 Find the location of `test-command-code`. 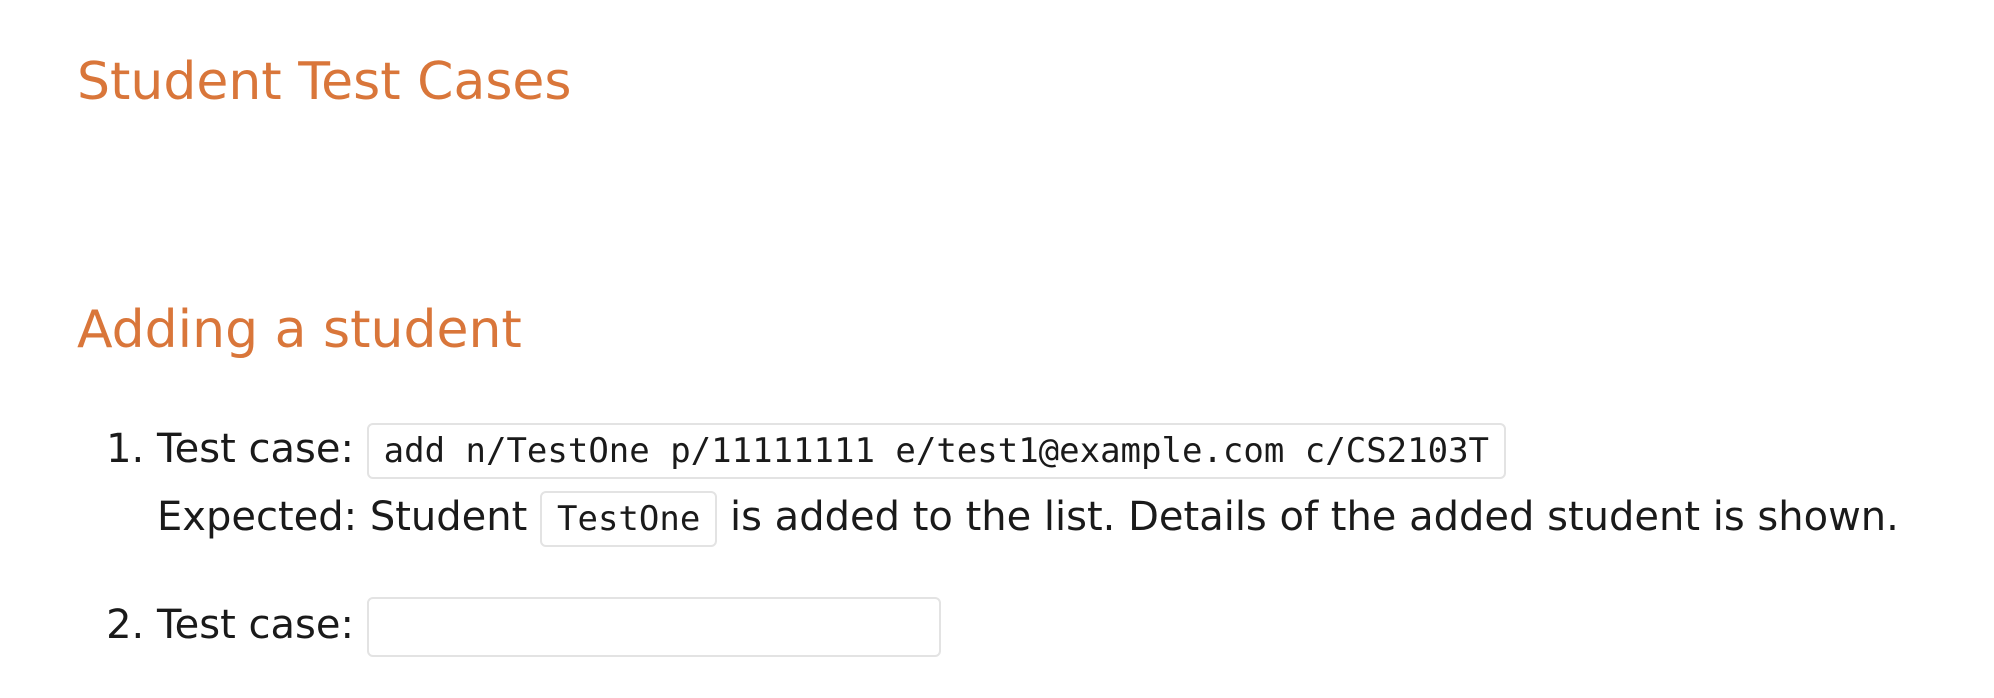

test-command-code is located at coordinates (653, 627).